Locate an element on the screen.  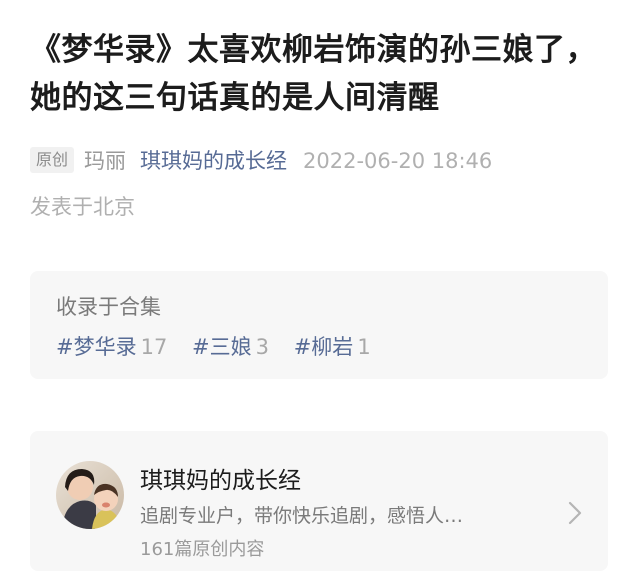
avatar-photo-icon is located at coordinates (90, 495).